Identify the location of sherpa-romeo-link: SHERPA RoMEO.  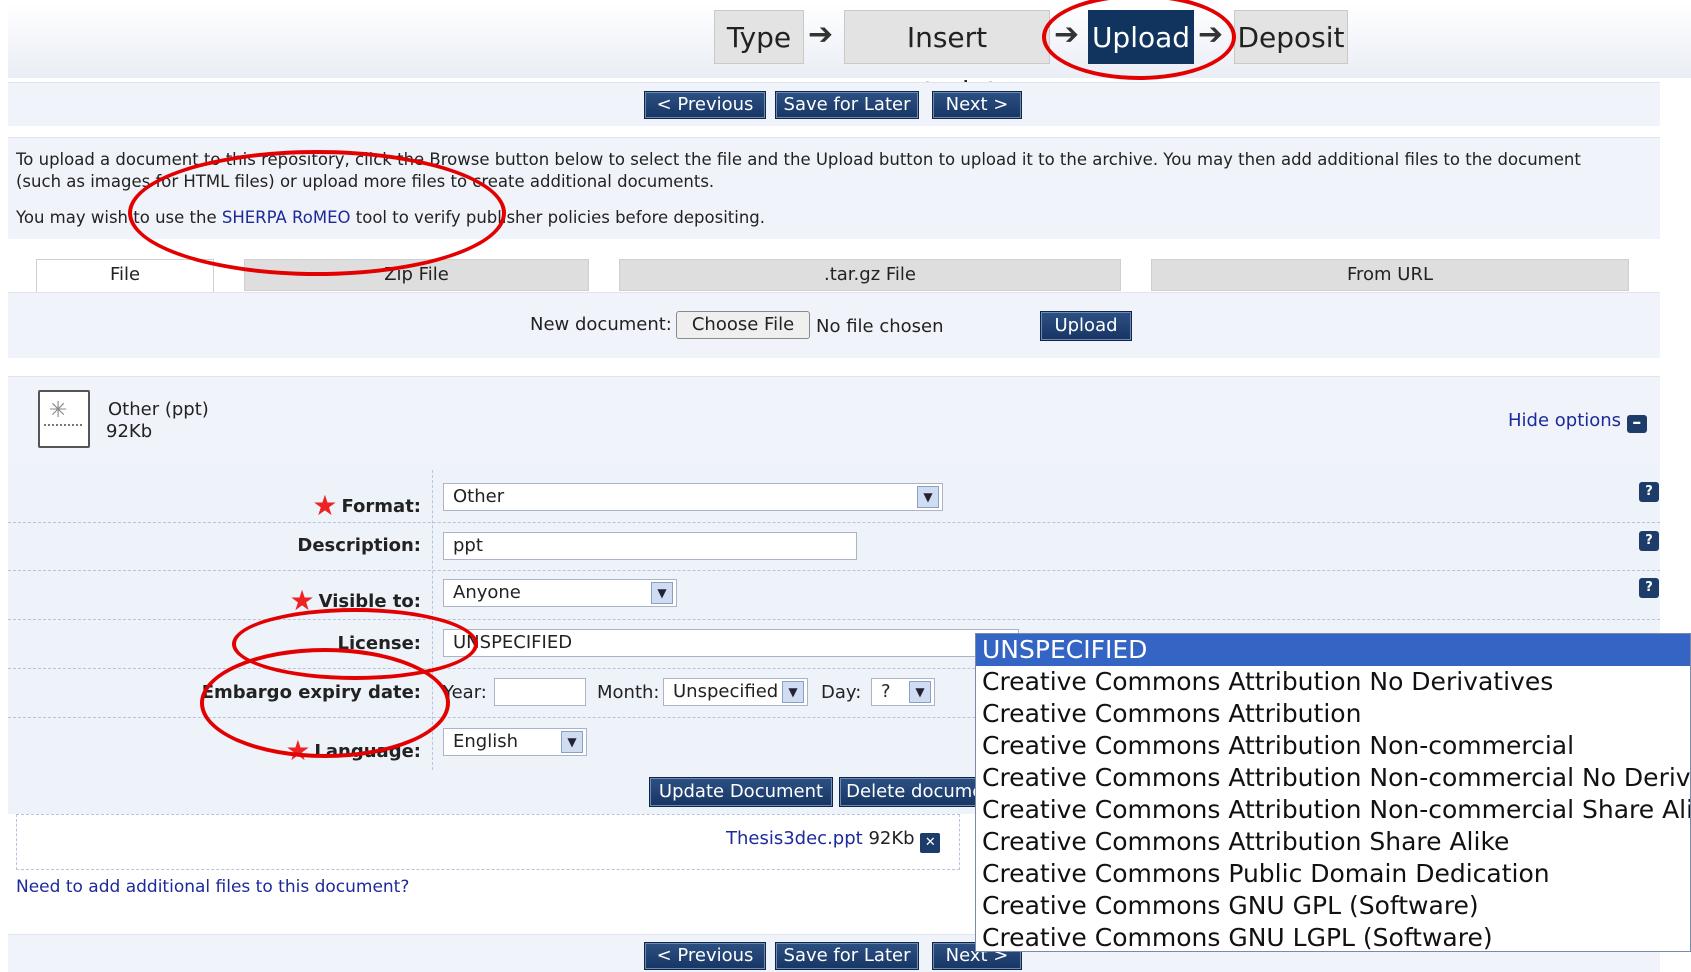
(286, 217).